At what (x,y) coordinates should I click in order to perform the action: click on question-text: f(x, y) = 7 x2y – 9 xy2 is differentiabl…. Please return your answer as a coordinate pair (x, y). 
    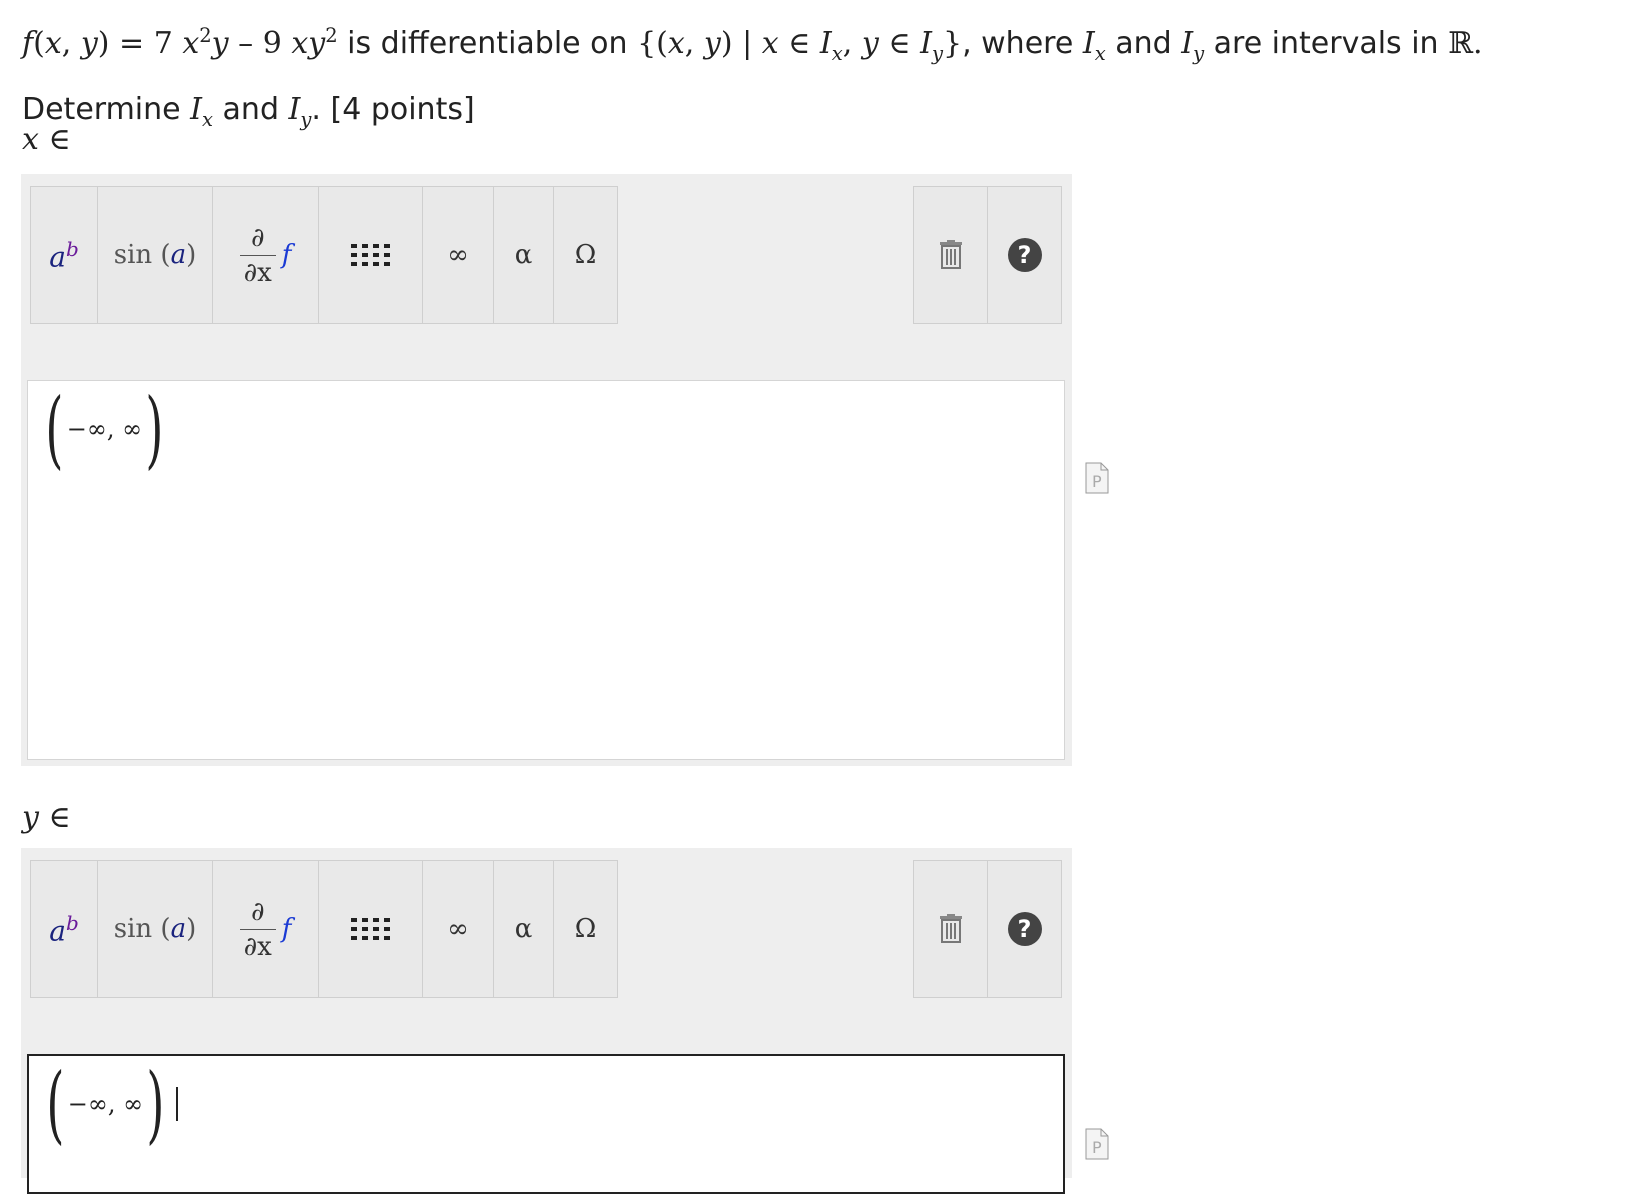
    Looking at the image, I should click on (752, 78).